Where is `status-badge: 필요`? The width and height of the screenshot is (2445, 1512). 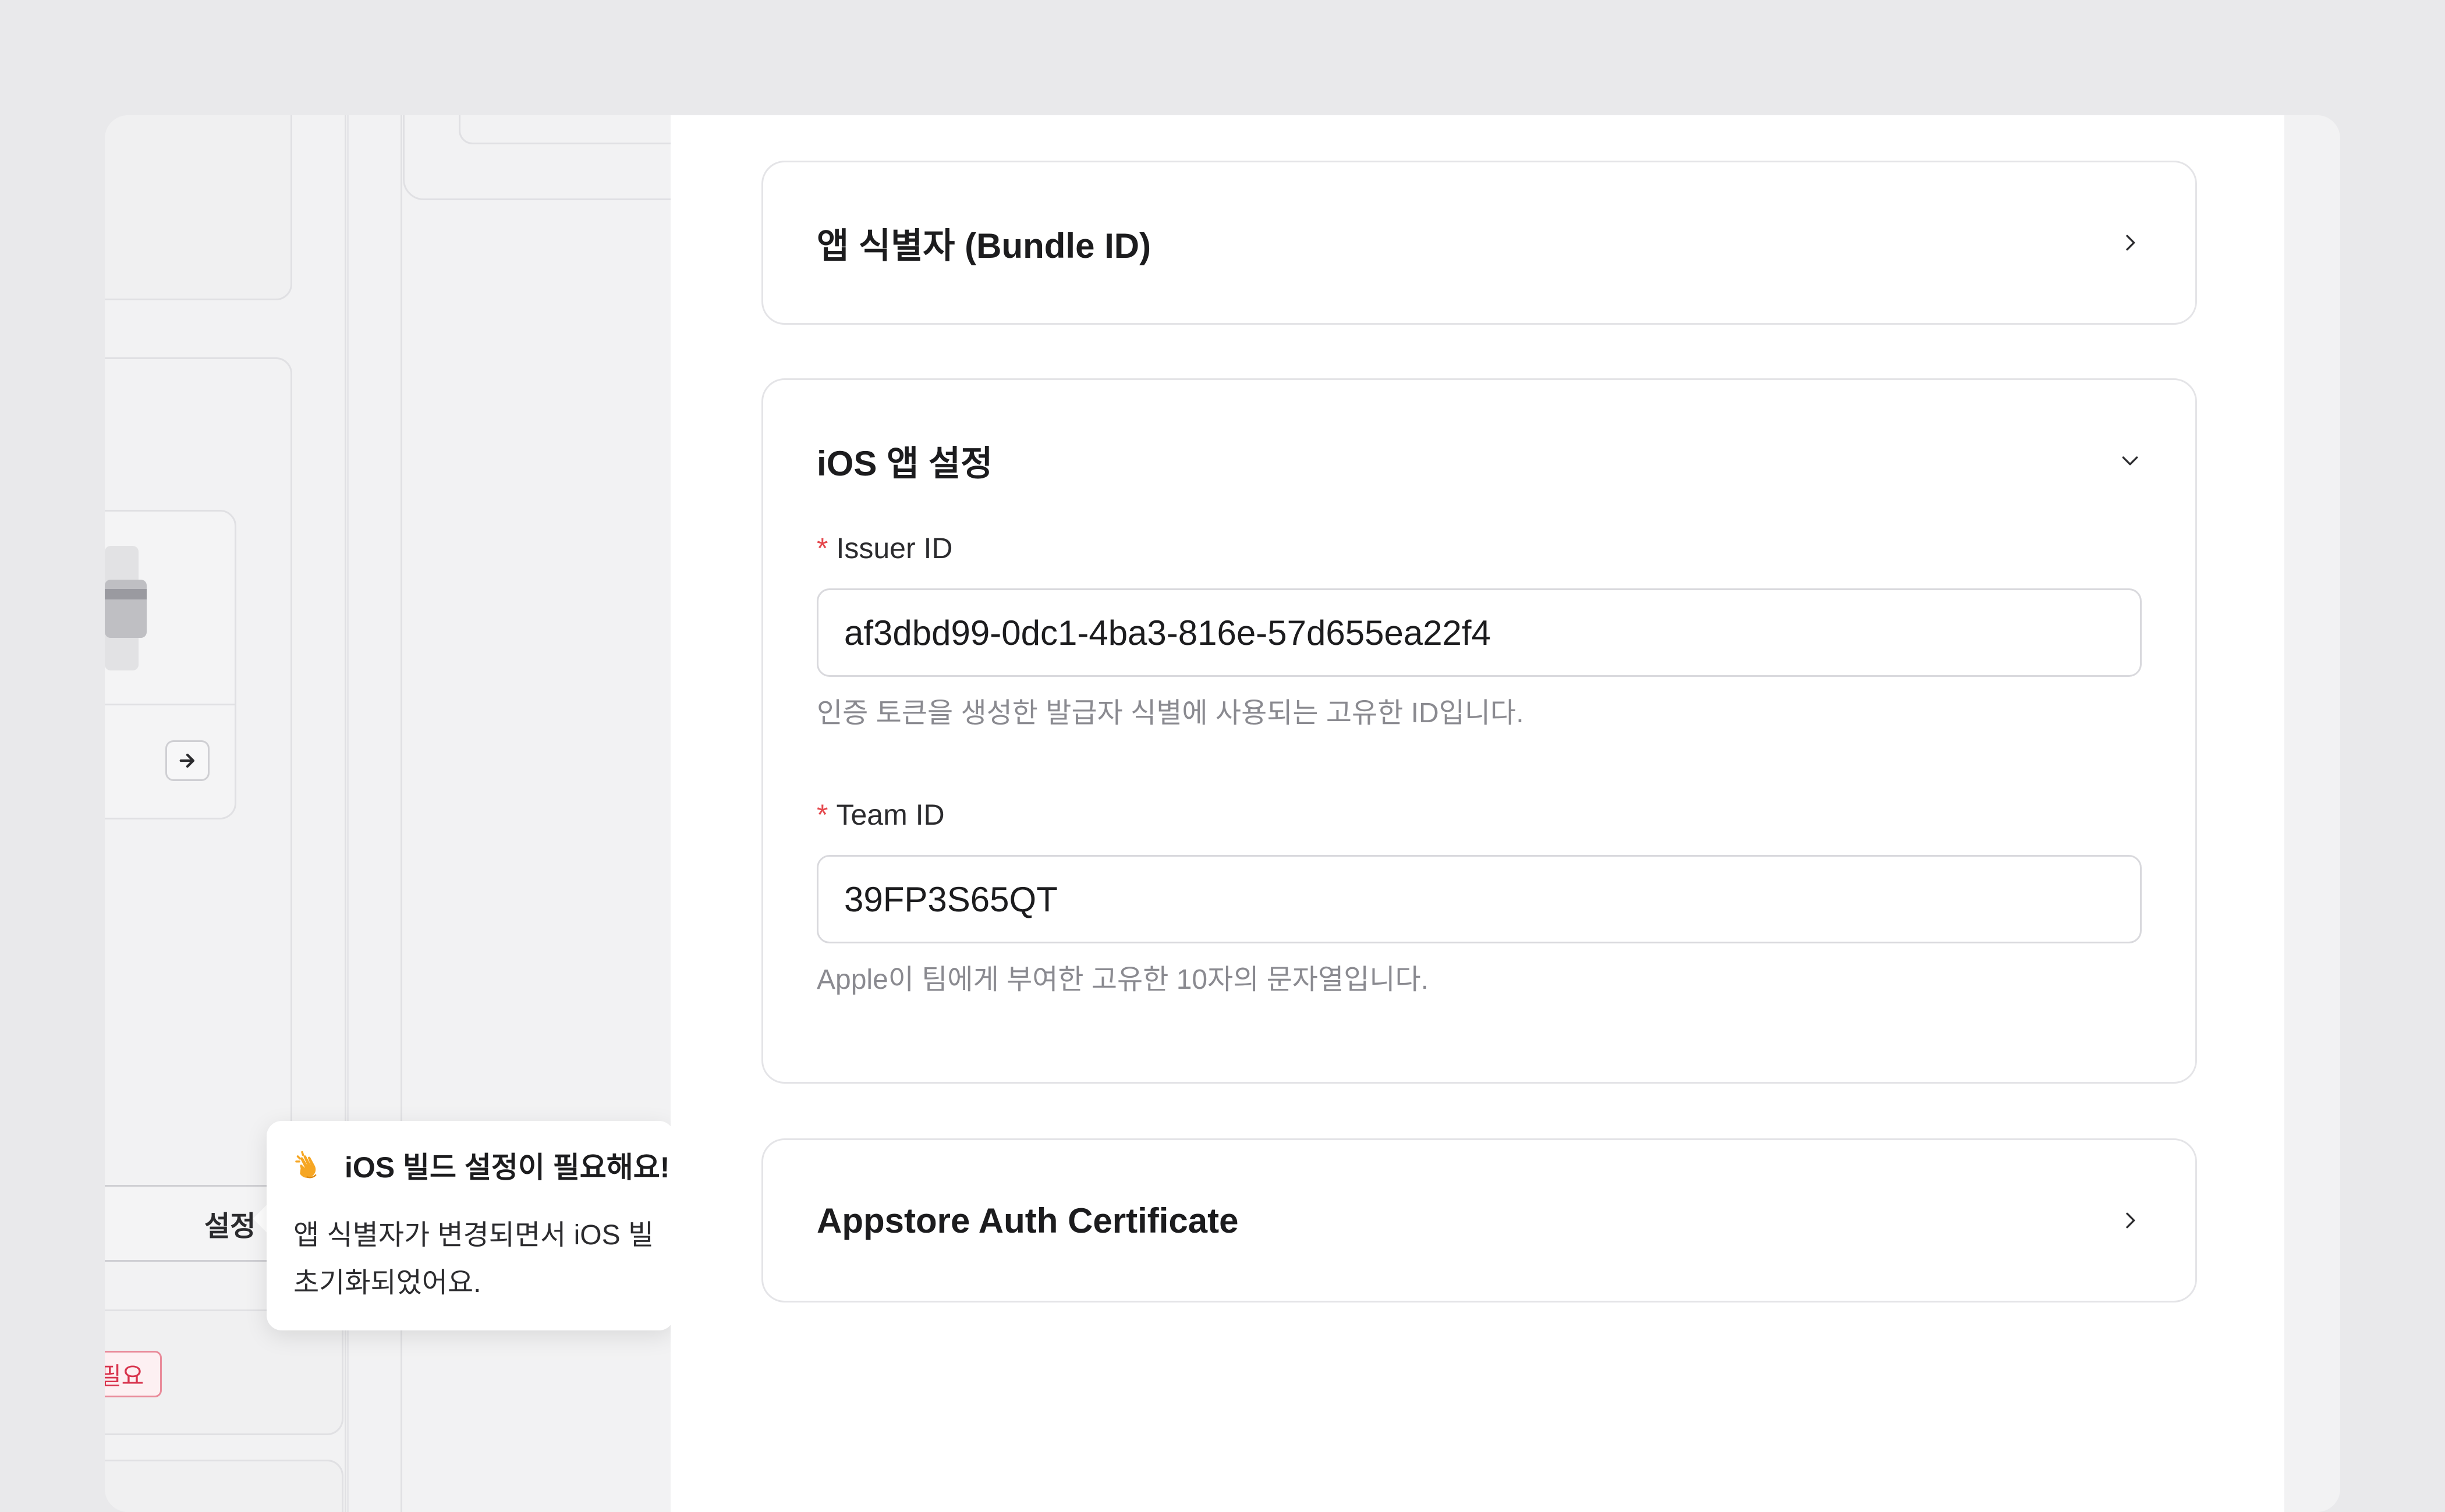
status-badge: 필요 is located at coordinates (134, 1374).